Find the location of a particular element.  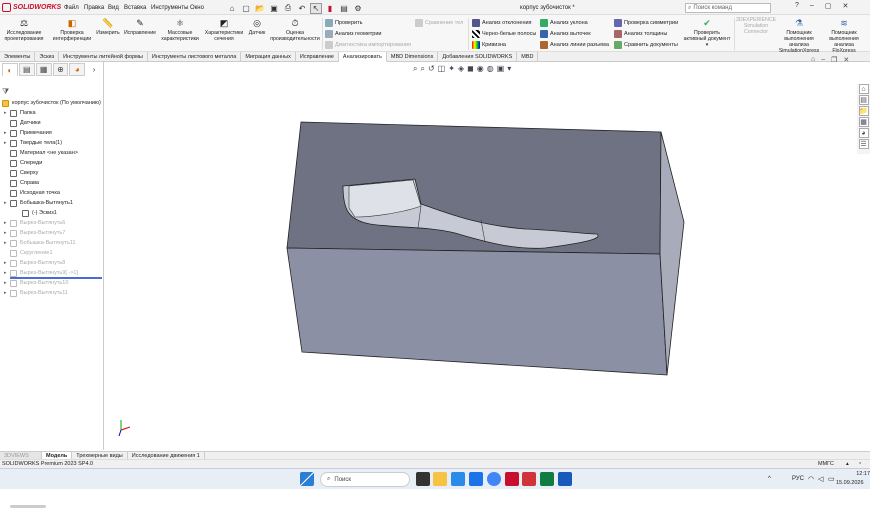

file-properties-icon: ▤ is located at coordinates (344, 8).